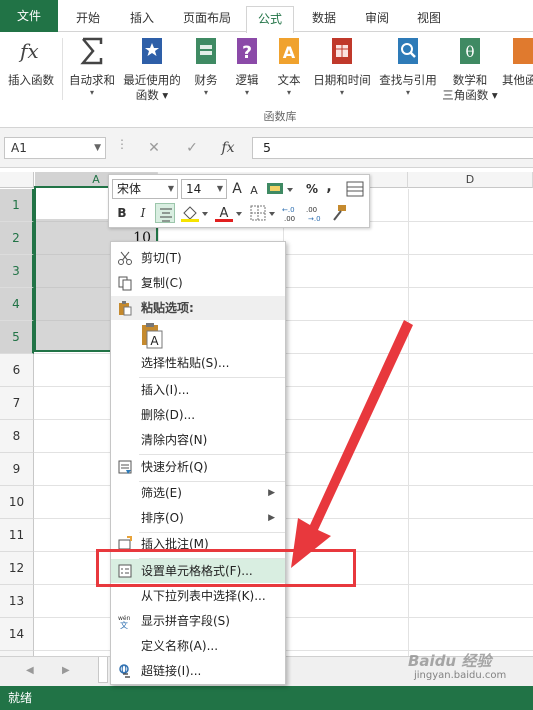  What do you see at coordinates (450, 661) in the screenshot?
I see `baidu-watermark-logo: Baidu 经验` at bounding box center [450, 661].